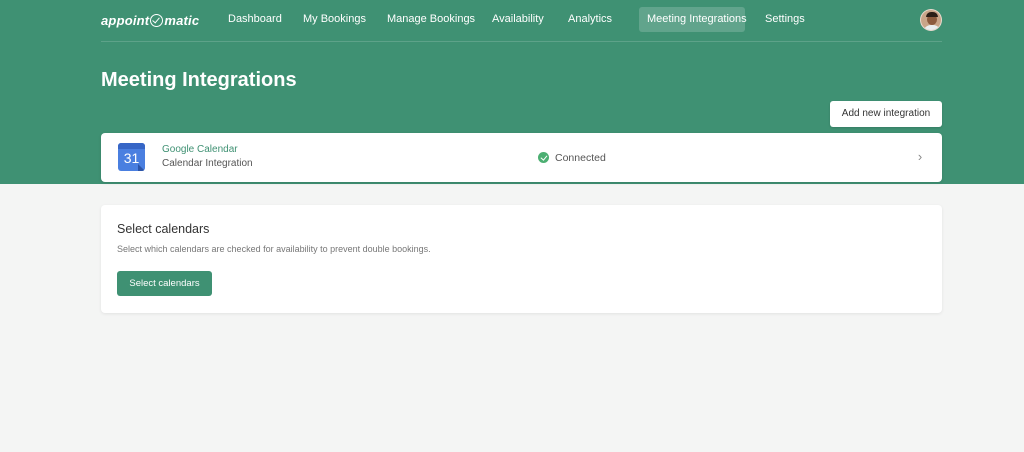 This screenshot has height=452, width=1024. Describe the element at coordinates (199, 80) in the screenshot. I see `page-title: Meeting Integrations` at that location.